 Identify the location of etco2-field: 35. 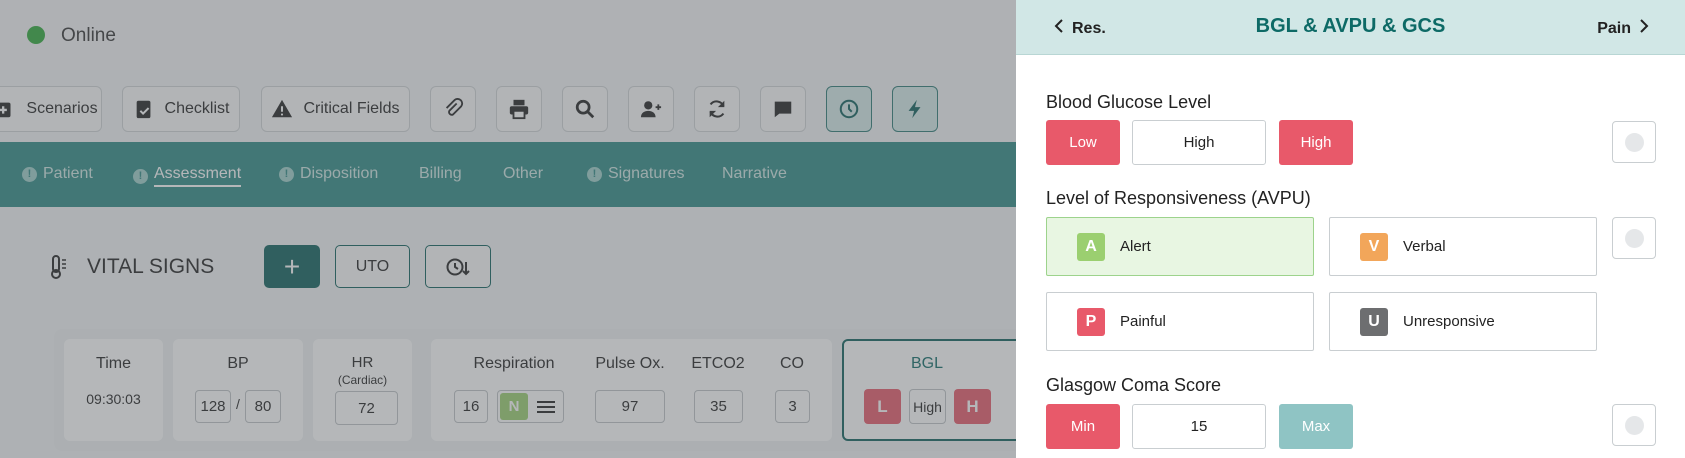
(718, 406).